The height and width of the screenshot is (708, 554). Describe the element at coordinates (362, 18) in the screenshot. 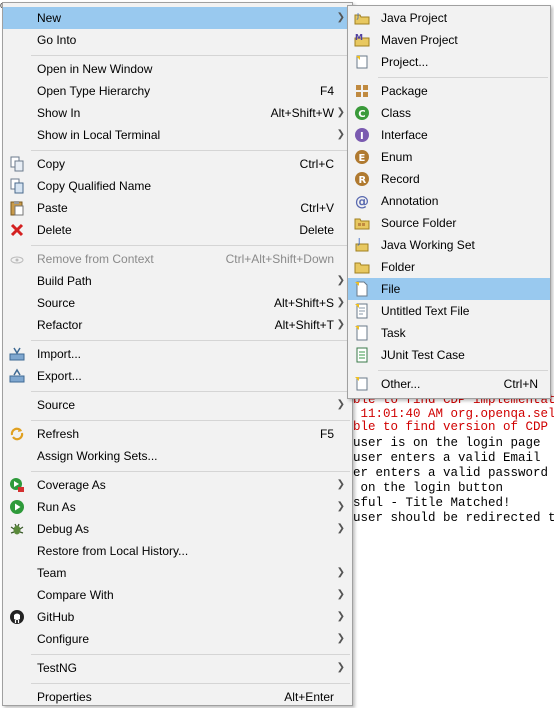

I see `java-project-icon: J` at that location.